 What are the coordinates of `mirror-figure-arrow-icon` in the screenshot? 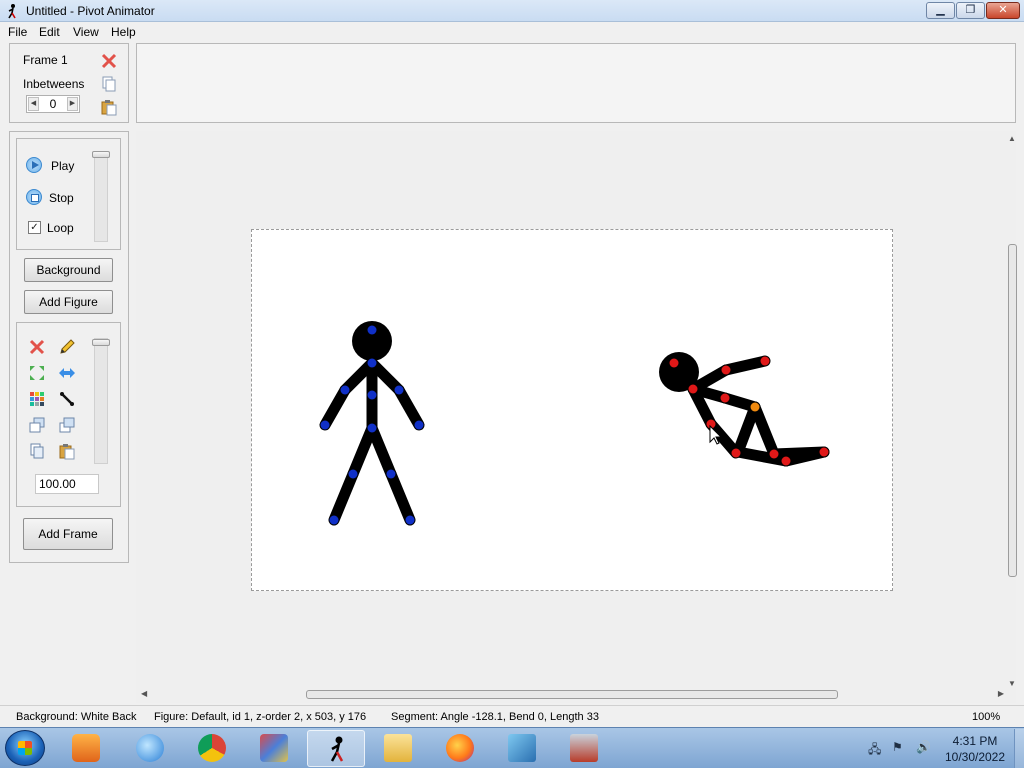 It's located at (67, 373).